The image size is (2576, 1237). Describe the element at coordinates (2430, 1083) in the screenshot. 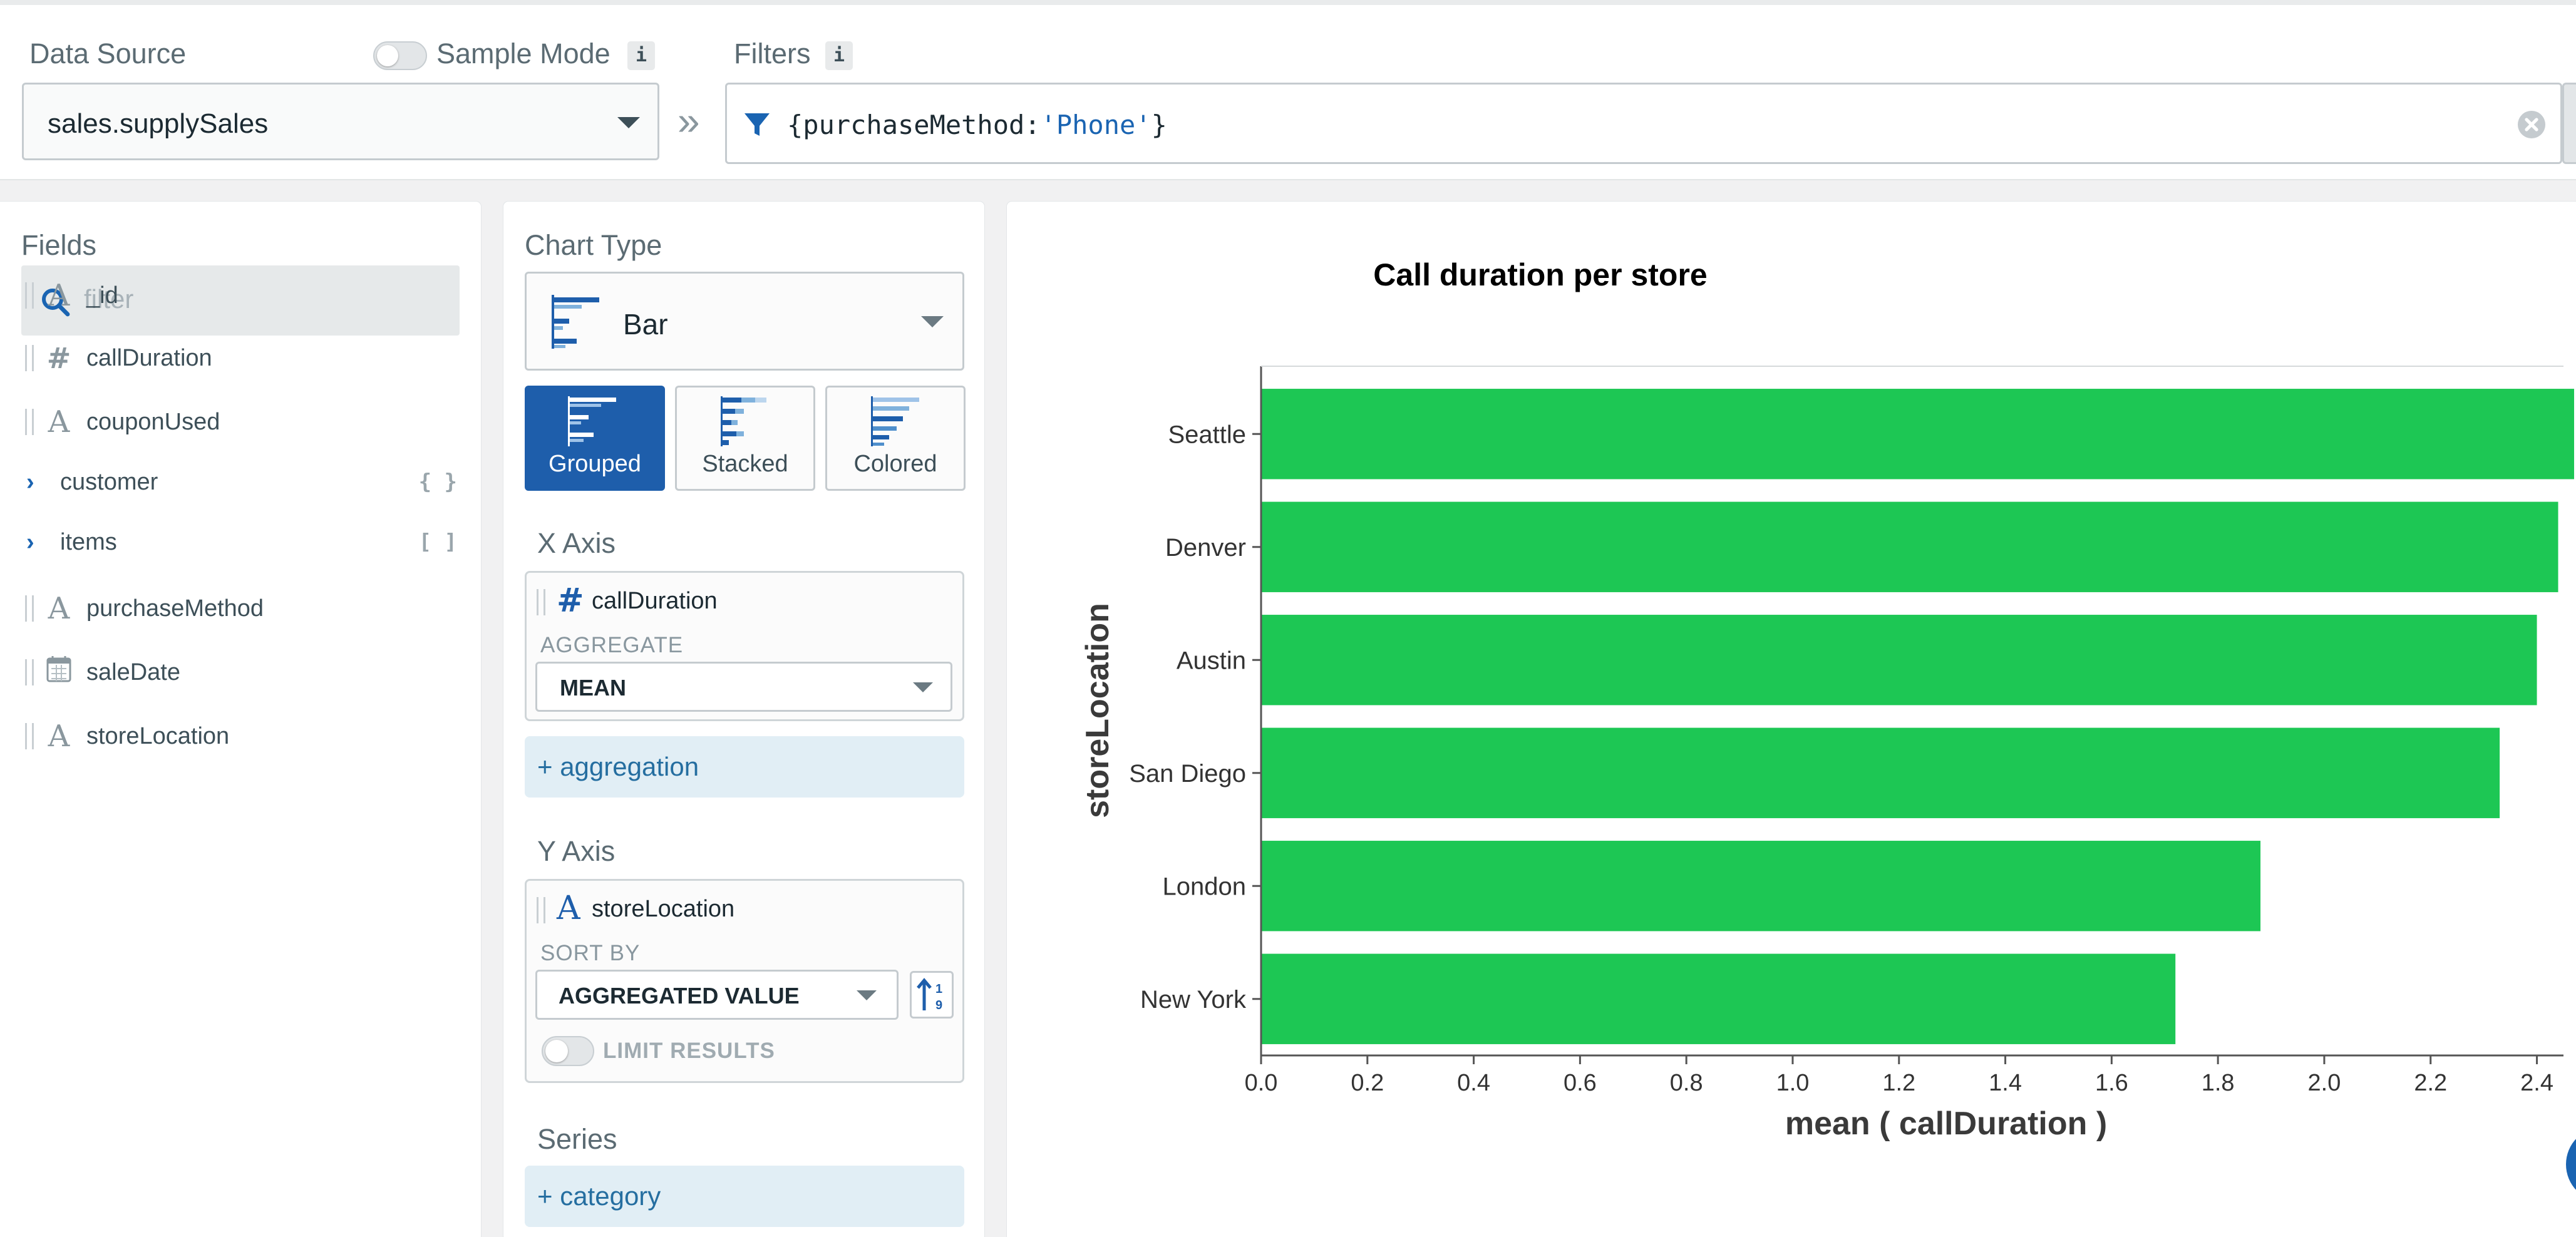

I see `x-tick-label: 2.2` at that location.